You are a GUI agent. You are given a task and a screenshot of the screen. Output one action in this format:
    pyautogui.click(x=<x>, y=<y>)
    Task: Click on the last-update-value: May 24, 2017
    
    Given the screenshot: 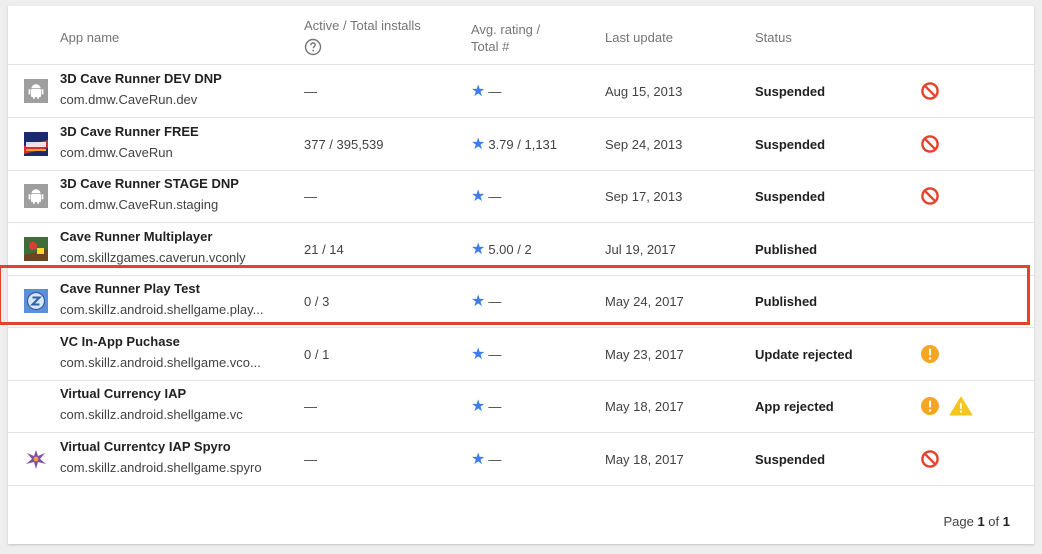 What is the action you would take?
    pyautogui.click(x=644, y=301)
    